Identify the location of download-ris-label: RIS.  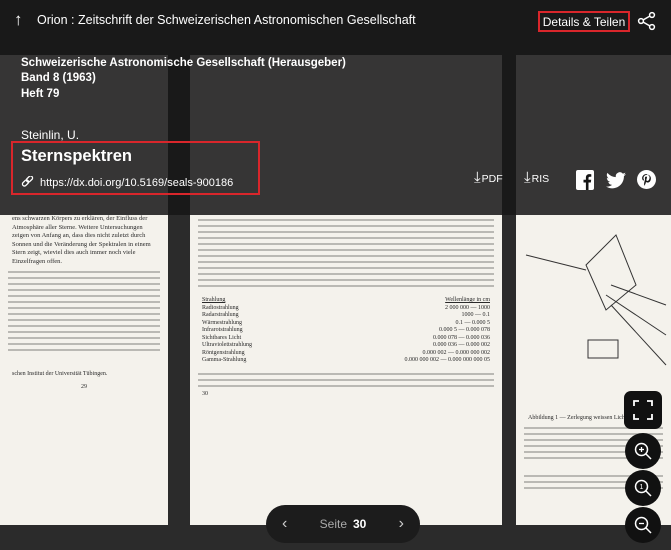
(540, 179).